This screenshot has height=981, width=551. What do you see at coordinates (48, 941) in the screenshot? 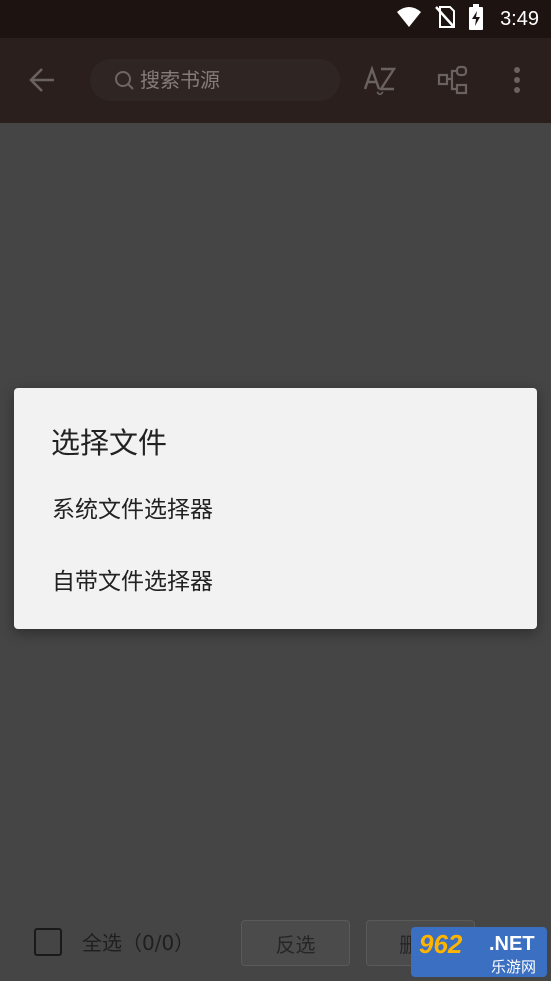
I see `select-all-checkbox` at bounding box center [48, 941].